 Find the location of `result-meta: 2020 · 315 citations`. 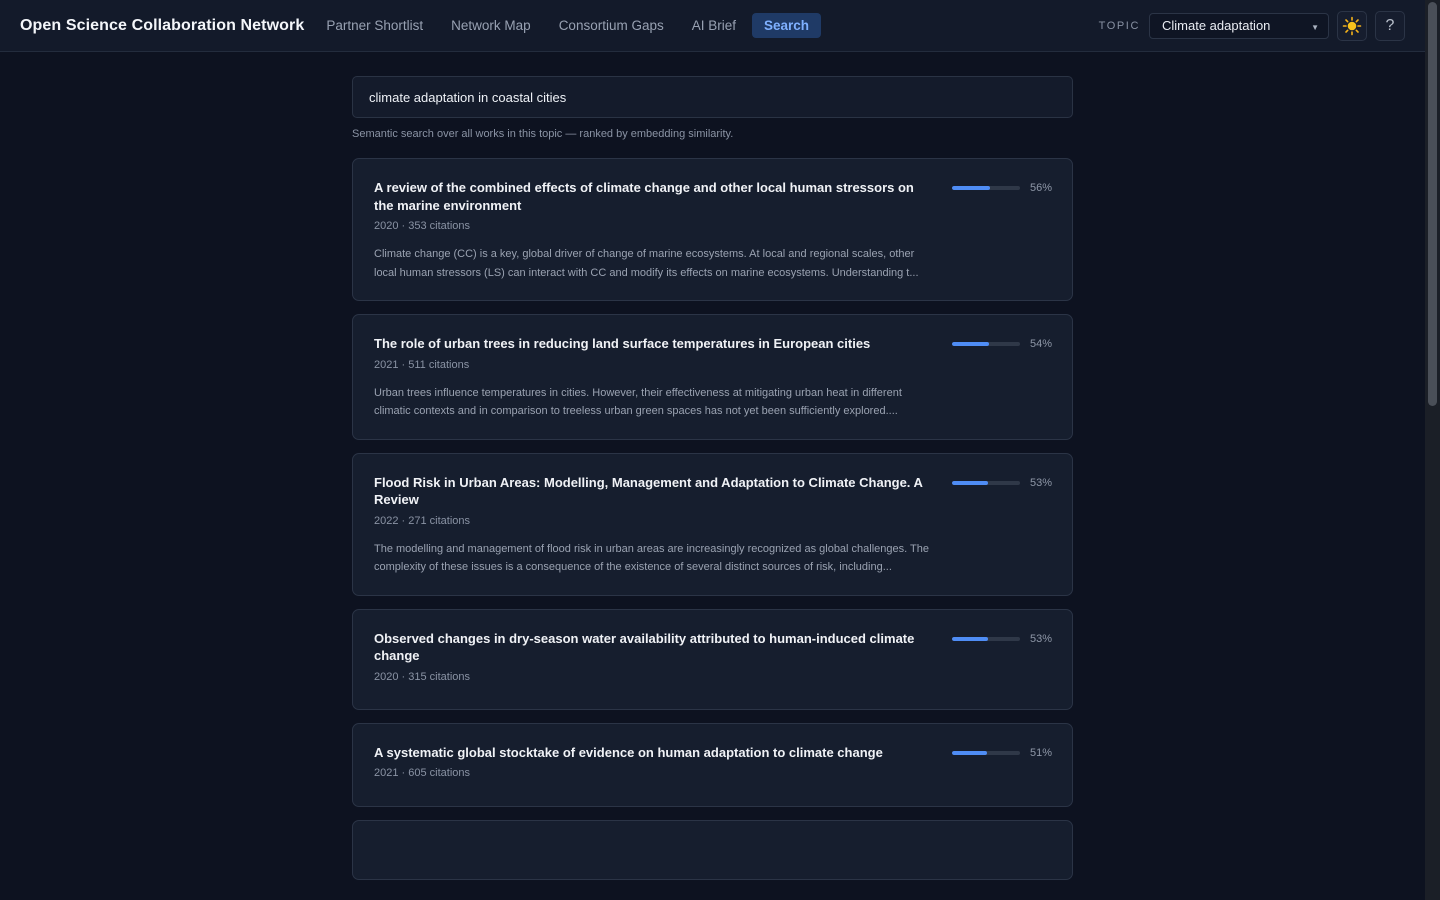

result-meta: 2020 · 315 citations is located at coordinates (422, 676).